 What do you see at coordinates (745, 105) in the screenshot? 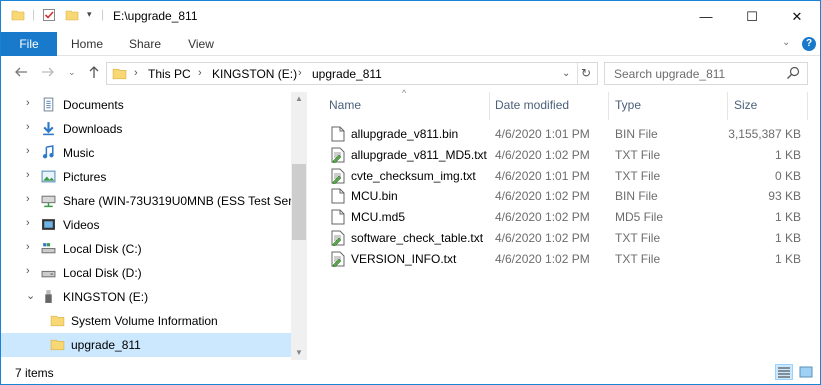
I see `column-header-size: Size` at bounding box center [745, 105].